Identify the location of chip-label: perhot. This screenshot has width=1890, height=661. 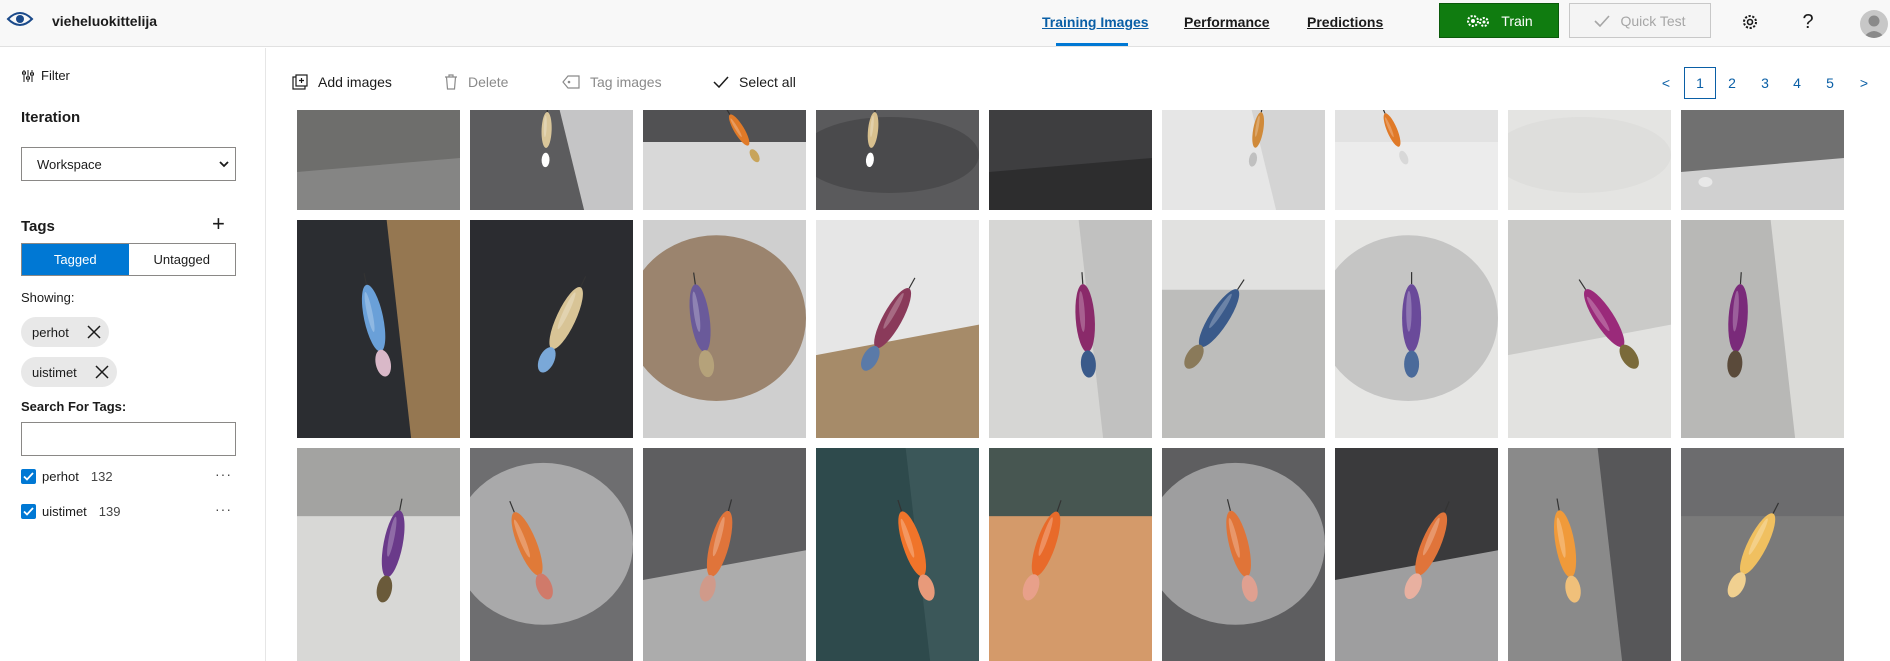
(50, 332).